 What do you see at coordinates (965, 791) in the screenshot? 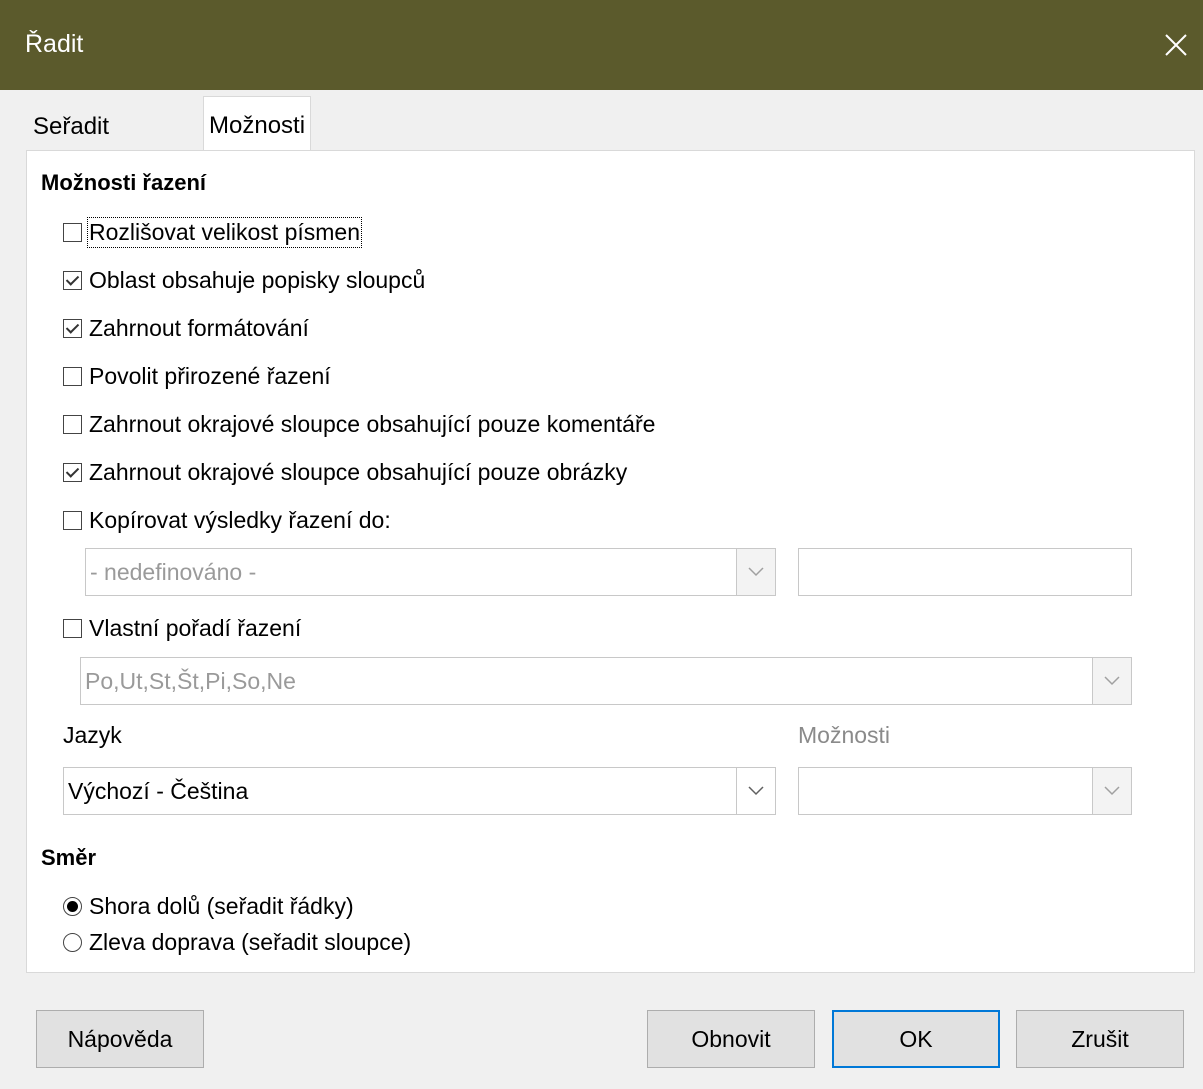
I see `algorithm-options-select` at bounding box center [965, 791].